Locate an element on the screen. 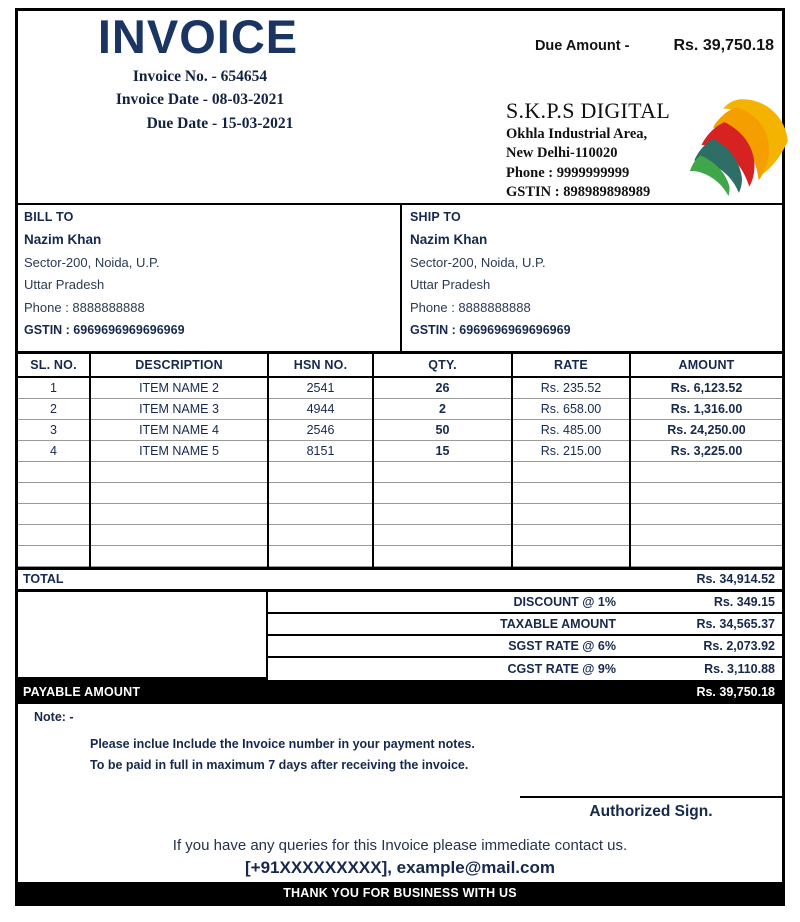 The height and width of the screenshot is (922, 800). cell-qty: 50 is located at coordinates (443, 430).